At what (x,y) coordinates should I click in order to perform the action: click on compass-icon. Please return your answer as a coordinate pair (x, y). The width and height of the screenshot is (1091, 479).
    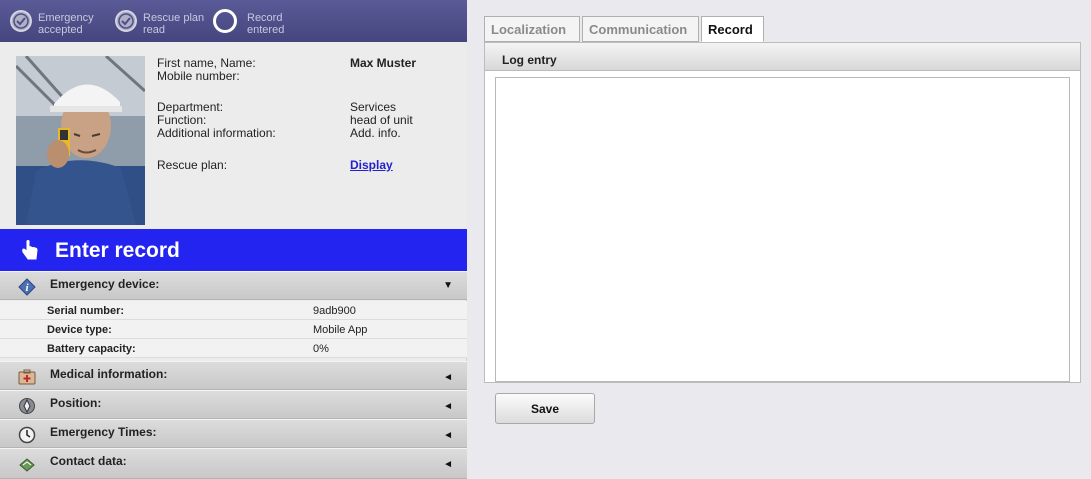
    Looking at the image, I should click on (27, 406).